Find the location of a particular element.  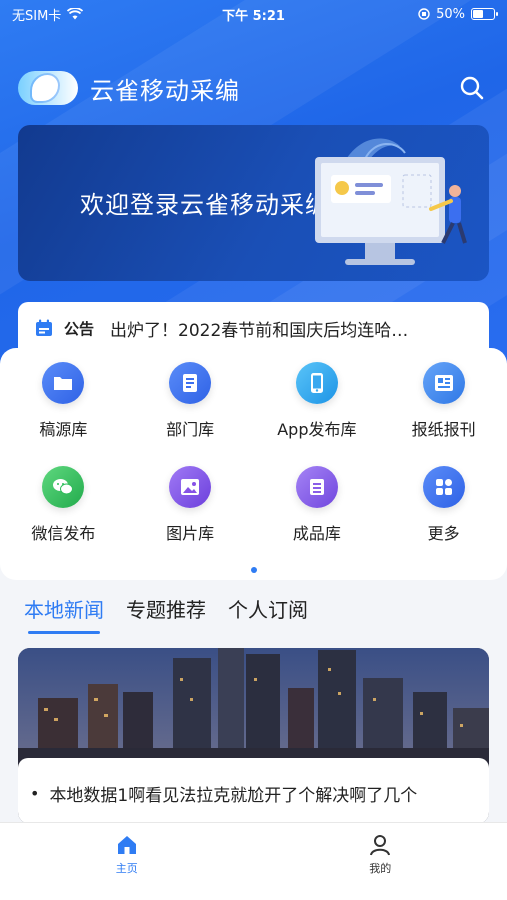

tab-local-news: 本地新闻 is located at coordinates (64, 610).